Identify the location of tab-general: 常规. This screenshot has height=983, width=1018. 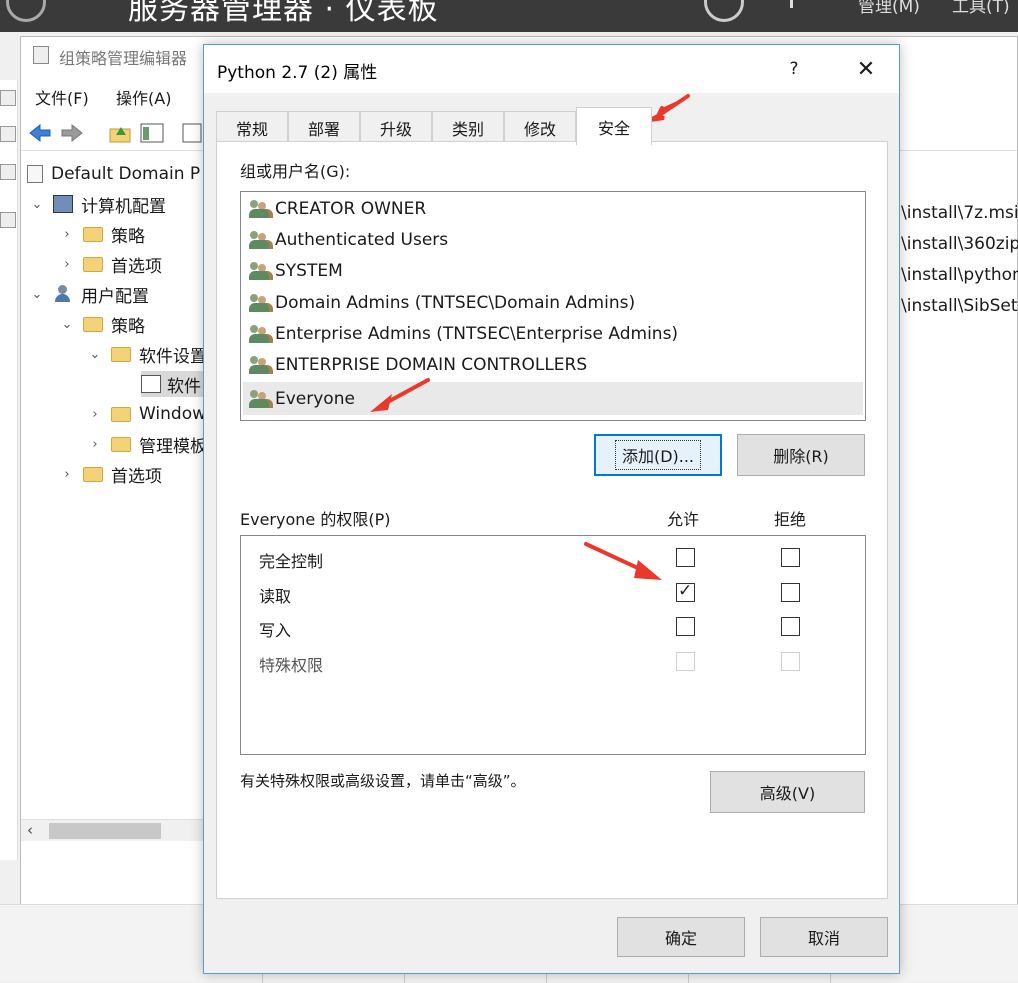
(252, 127).